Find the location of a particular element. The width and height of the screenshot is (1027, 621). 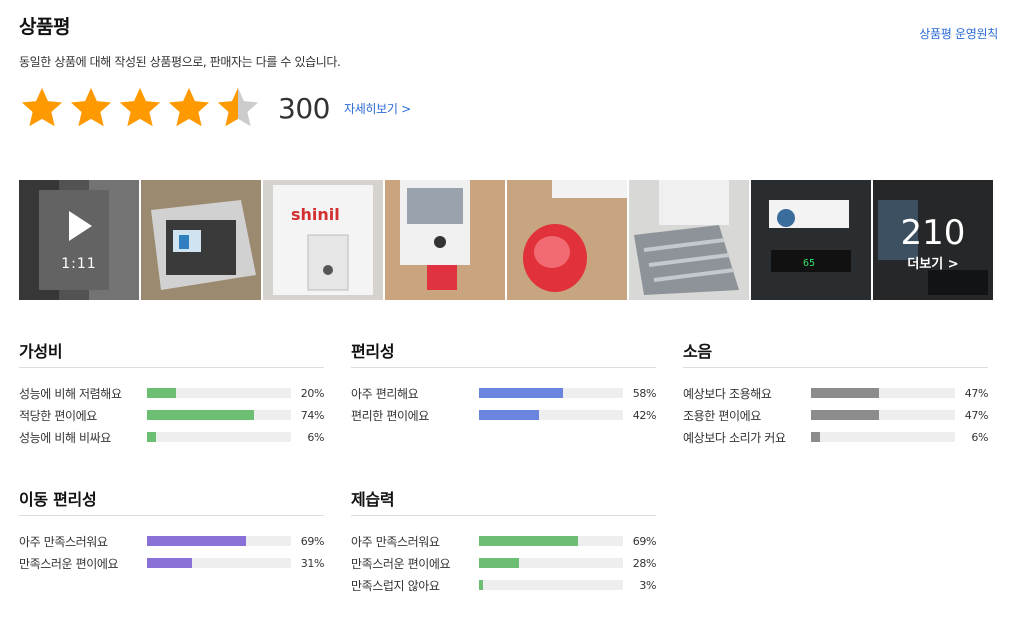

page-title: 상품평 is located at coordinates (44, 27).